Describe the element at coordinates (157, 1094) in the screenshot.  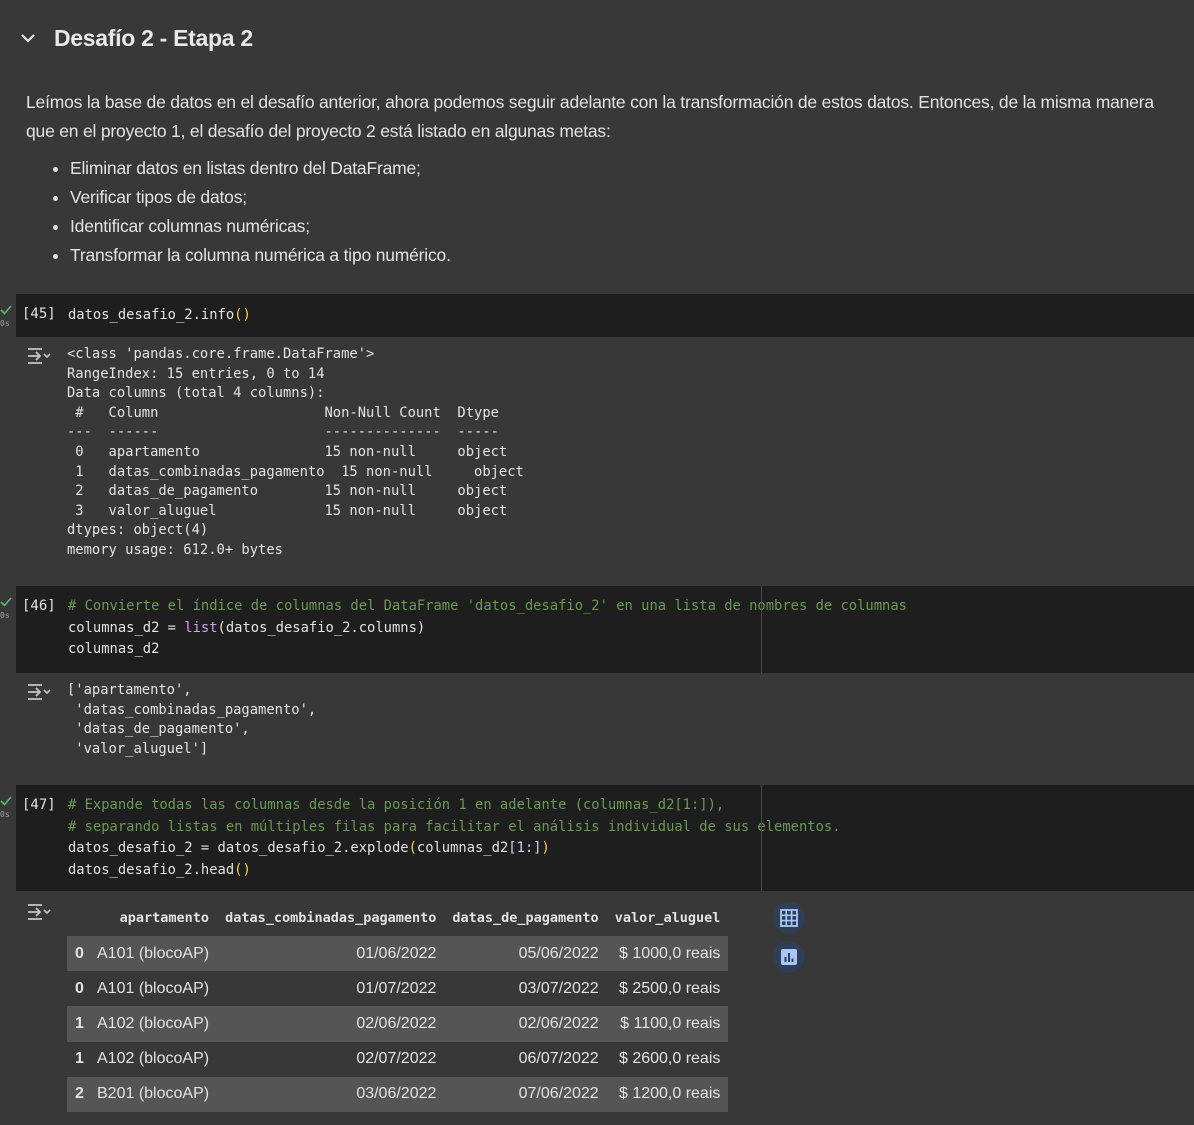
I see `cell-apartamento: B201 (blocoAP)` at that location.